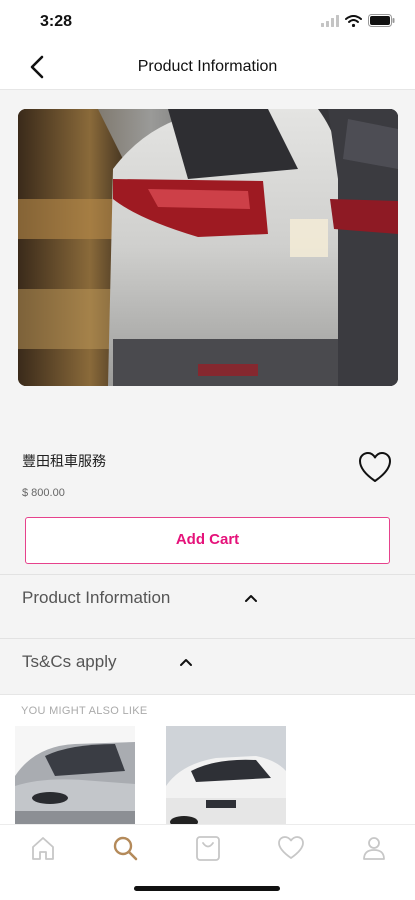 The image size is (415, 900). I want to click on tab-wishlist, so click(291, 848).